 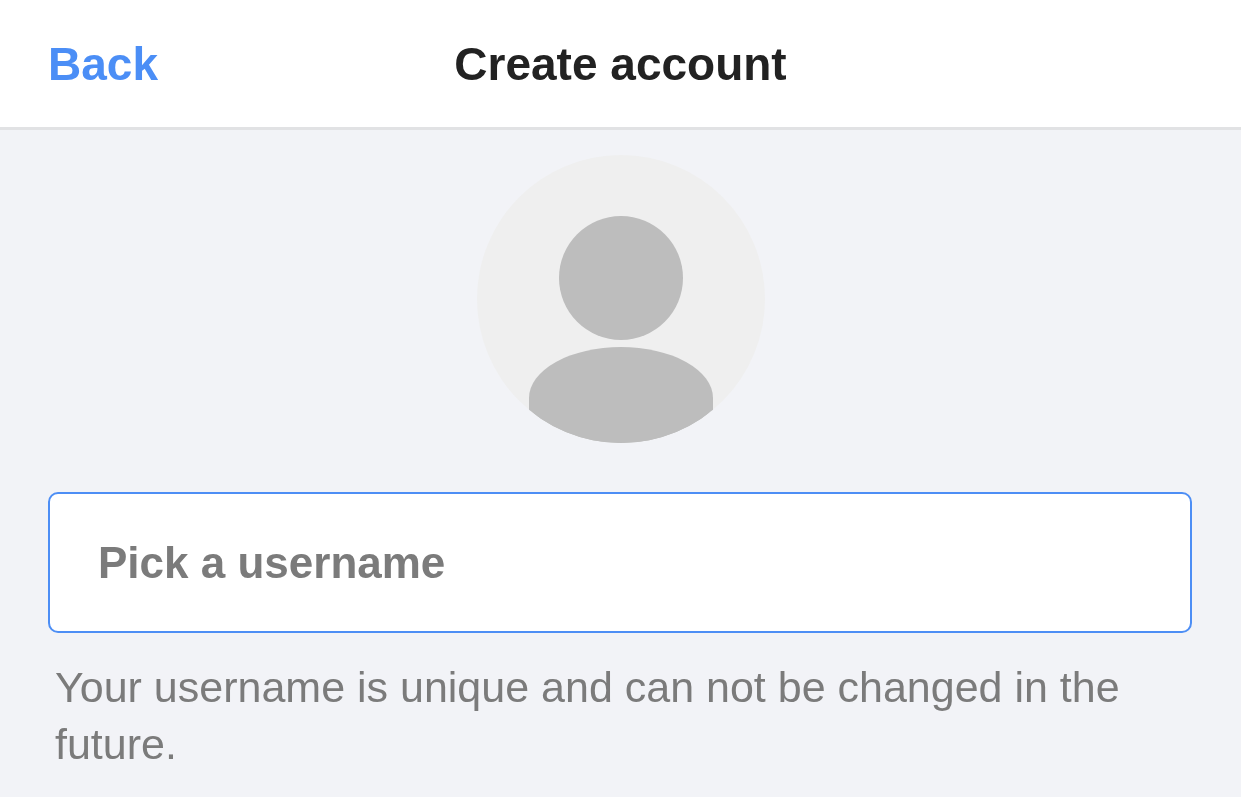 I want to click on avatar-silhouette-icon, so click(x=620, y=299).